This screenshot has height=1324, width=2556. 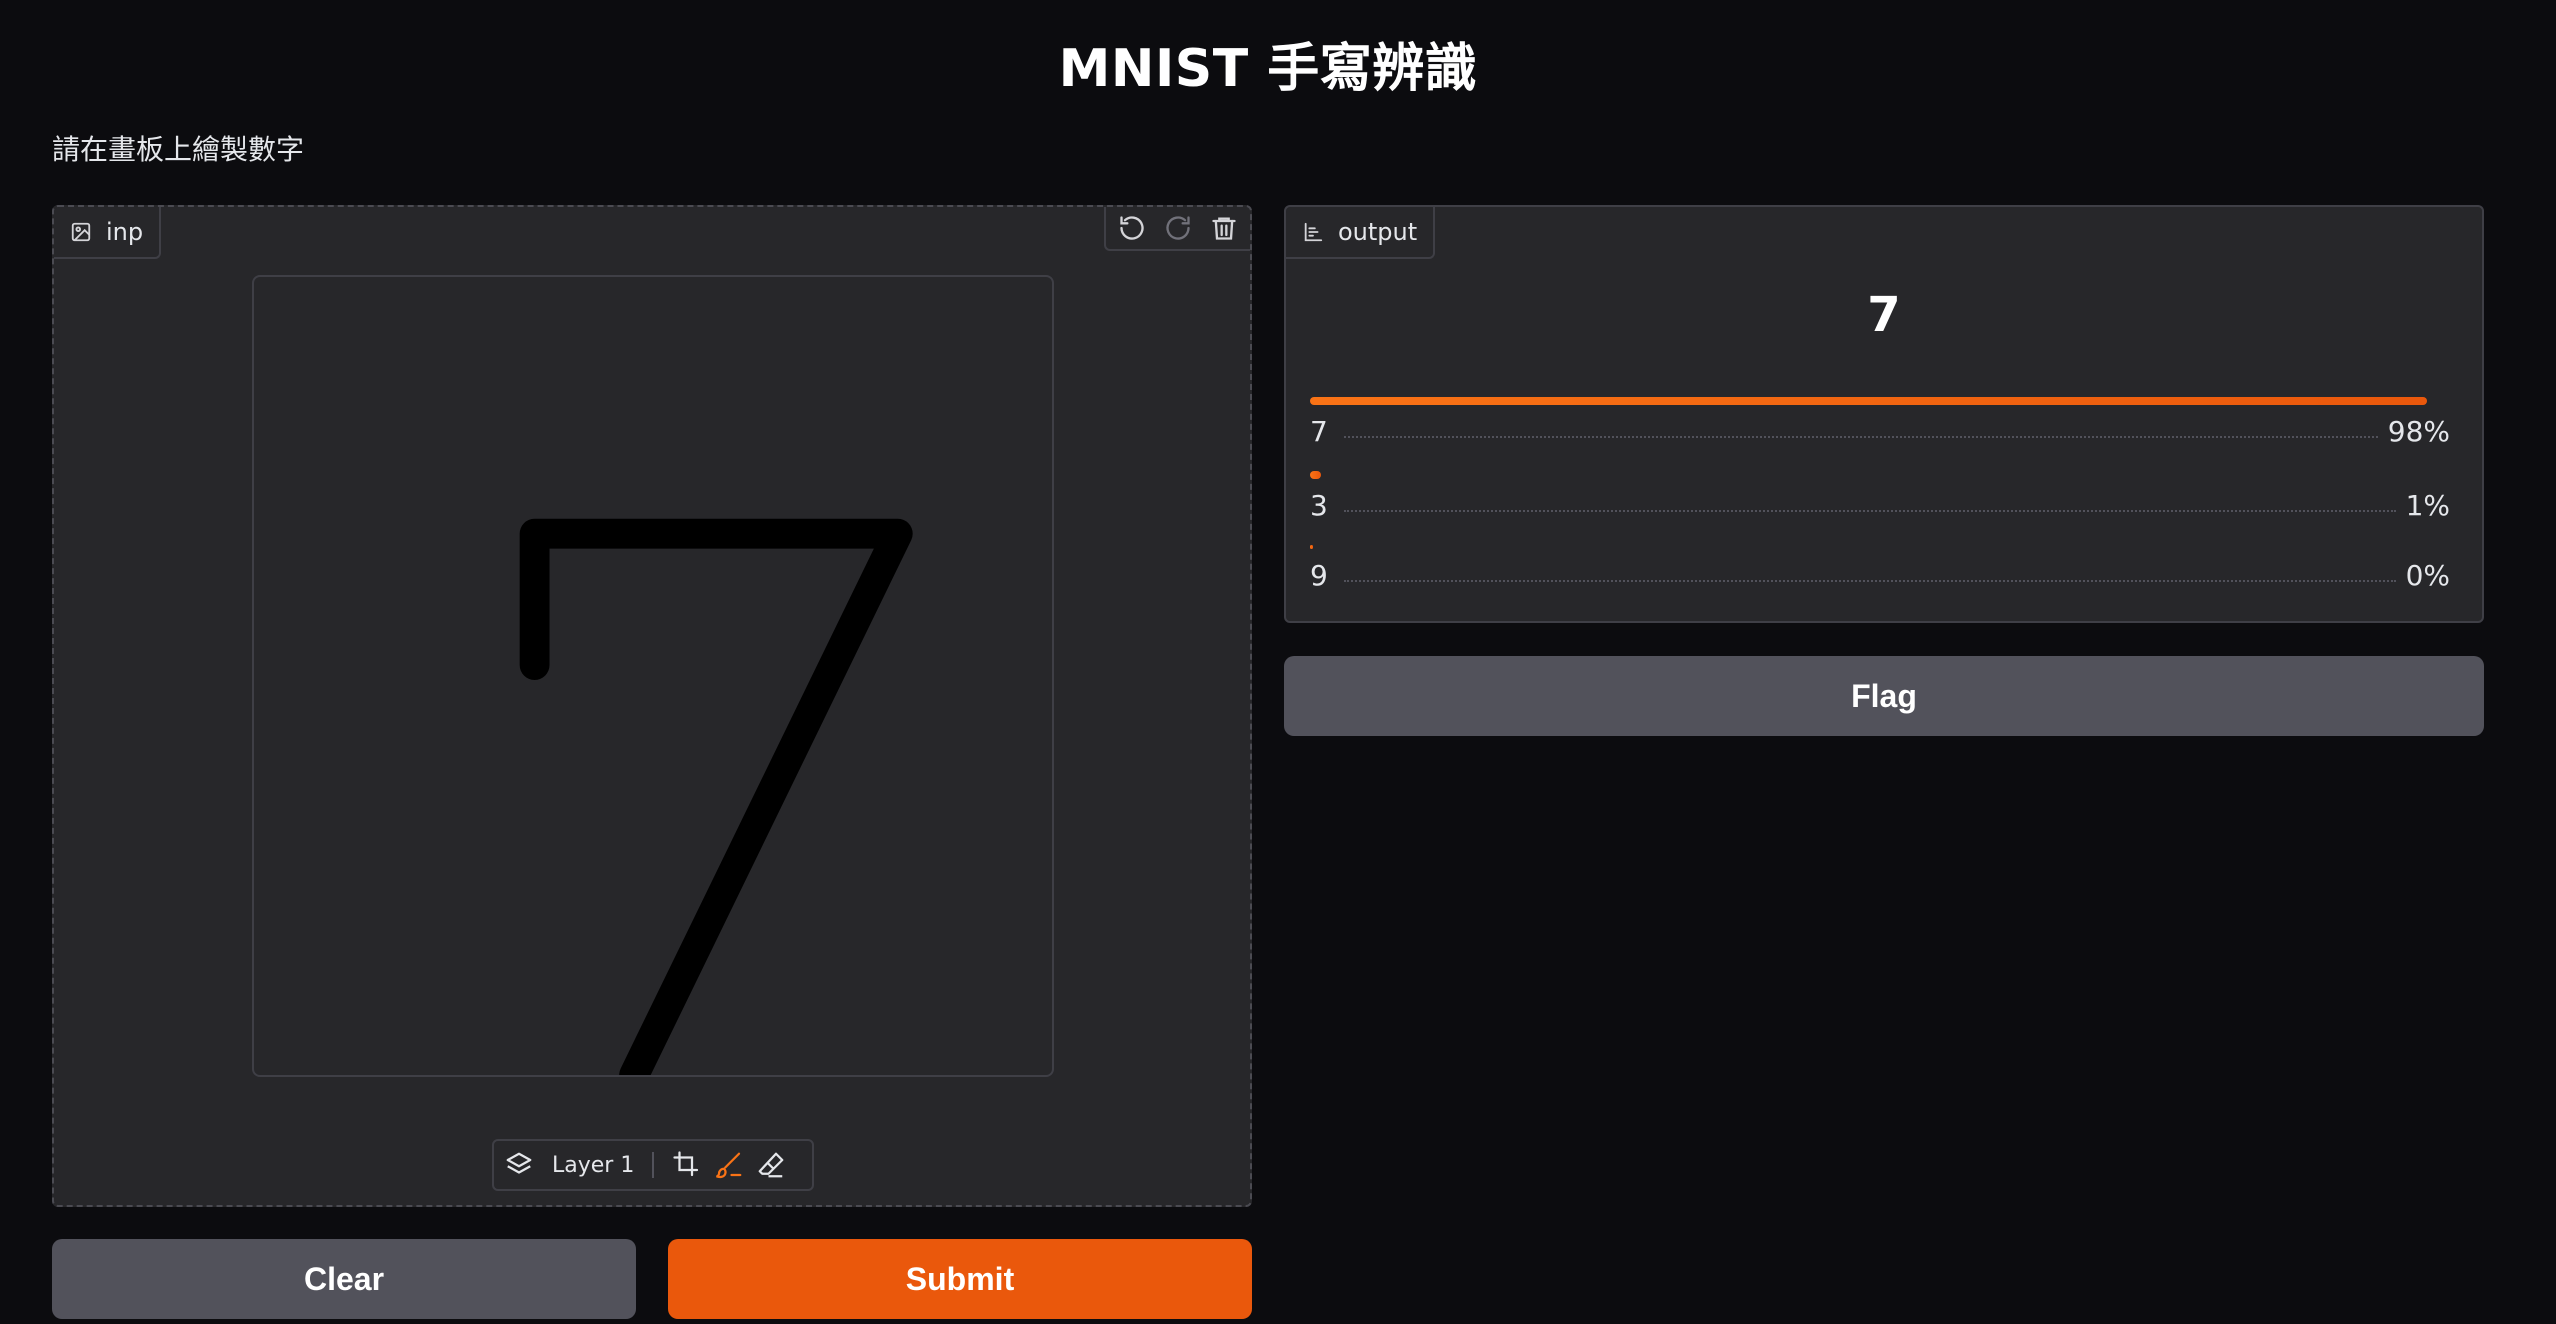 What do you see at coordinates (2427, 575) in the screenshot?
I see `confidence-percent: 0%` at bounding box center [2427, 575].